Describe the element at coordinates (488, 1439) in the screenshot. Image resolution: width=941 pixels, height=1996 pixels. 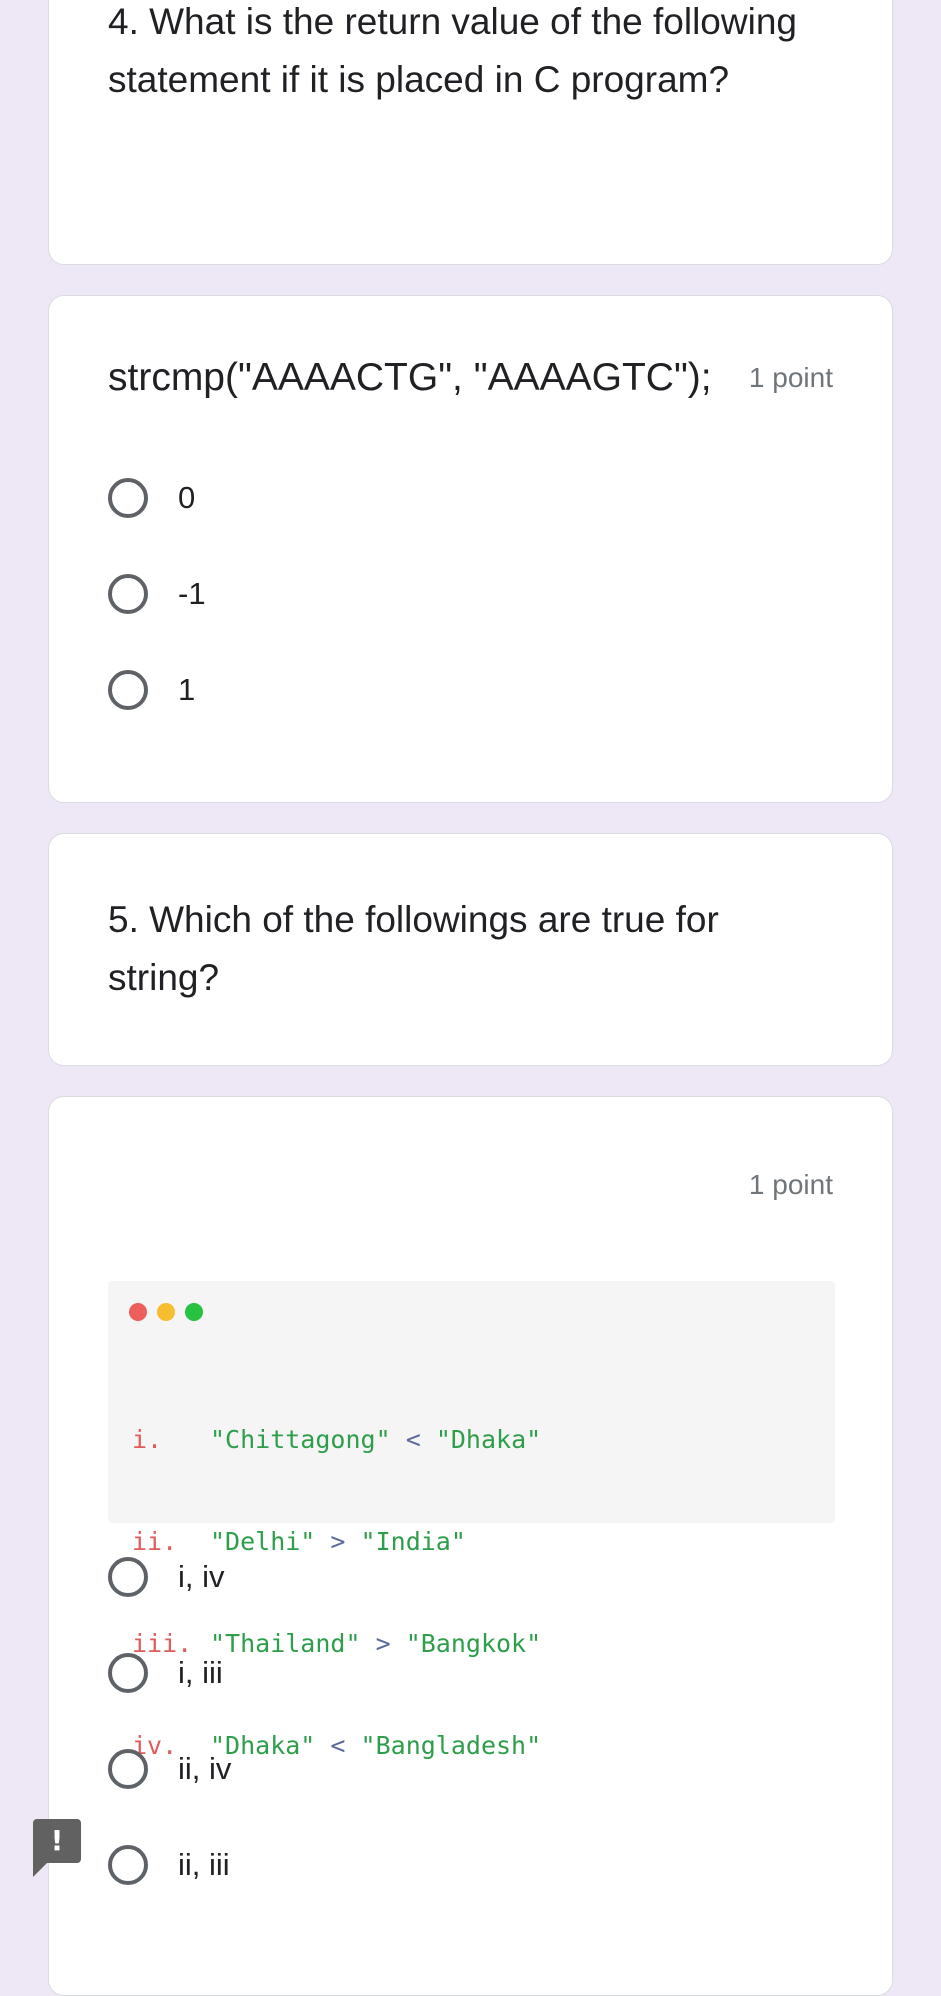
I see `code-string: "Dhaka"` at that location.